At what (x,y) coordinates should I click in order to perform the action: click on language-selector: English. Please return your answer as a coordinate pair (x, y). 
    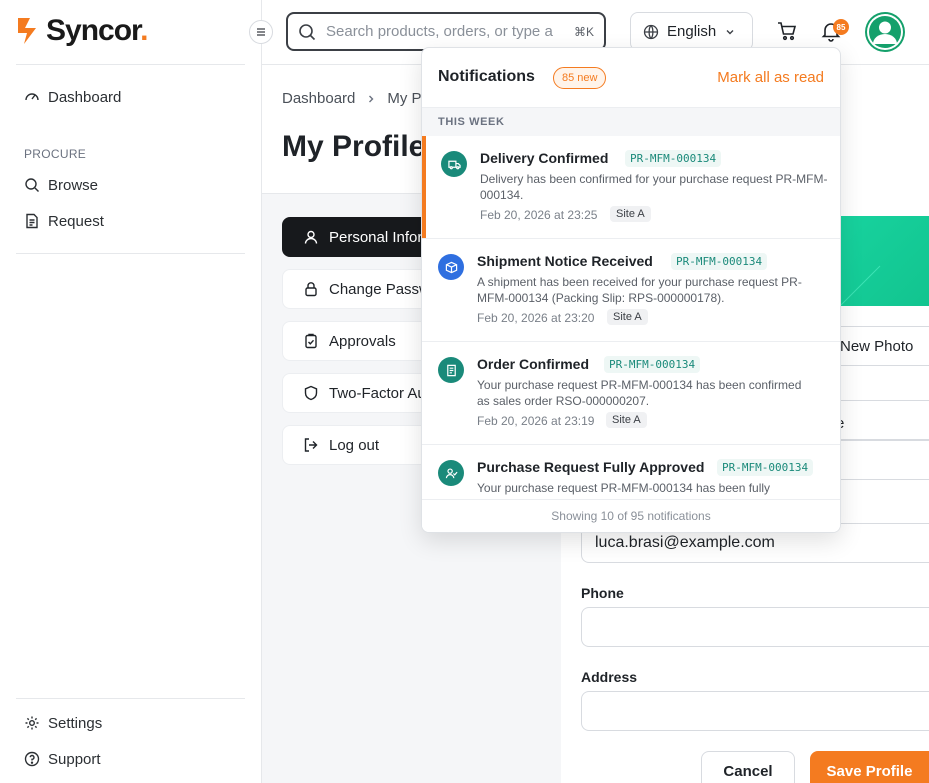
    Looking at the image, I should click on (691, 31).